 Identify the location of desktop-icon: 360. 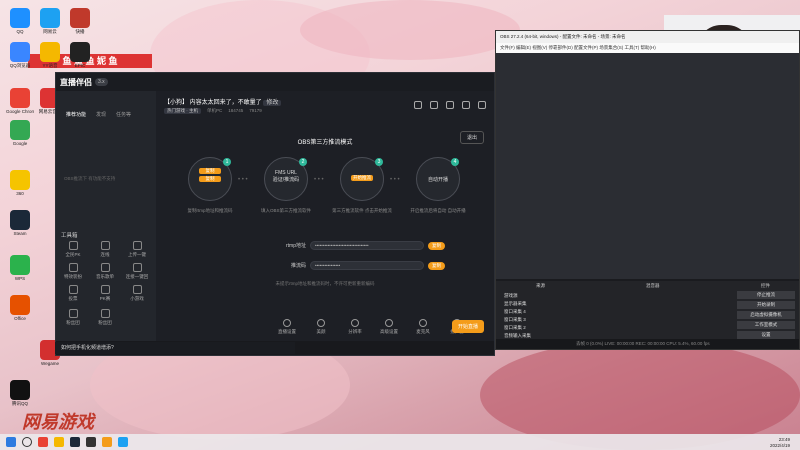
(20, 183).